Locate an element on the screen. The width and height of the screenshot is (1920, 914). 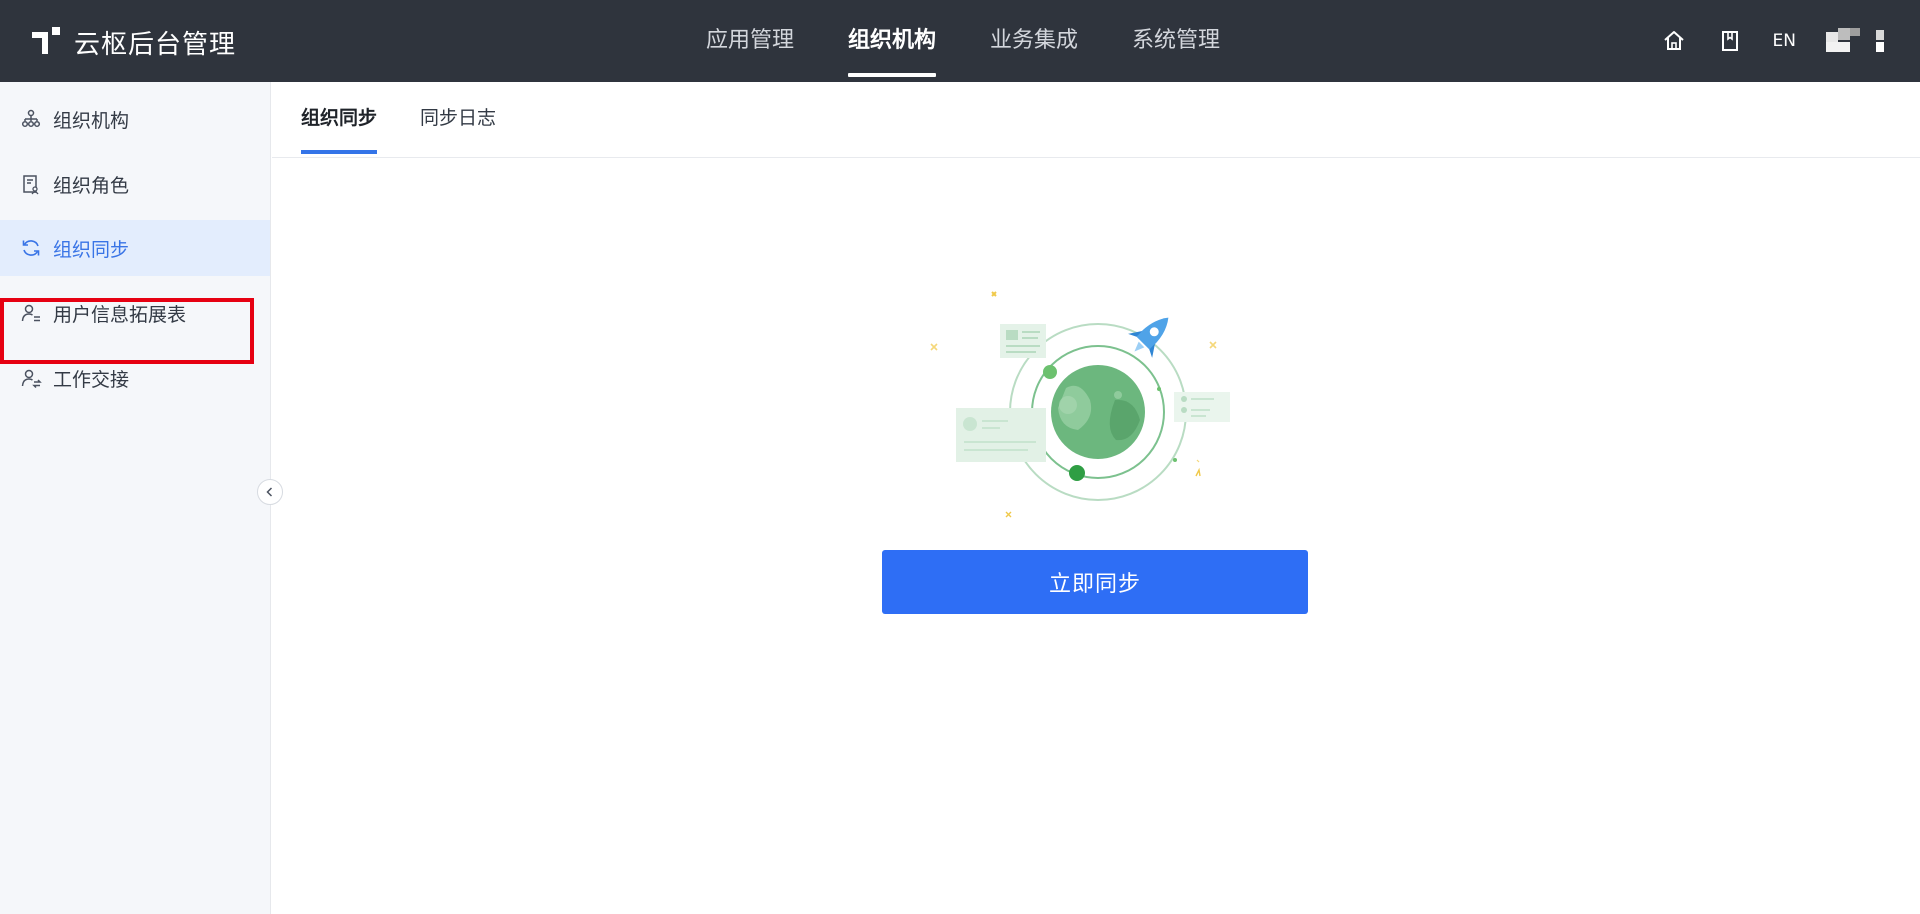
chevron-left-icon is located at coordinates (269, 492).